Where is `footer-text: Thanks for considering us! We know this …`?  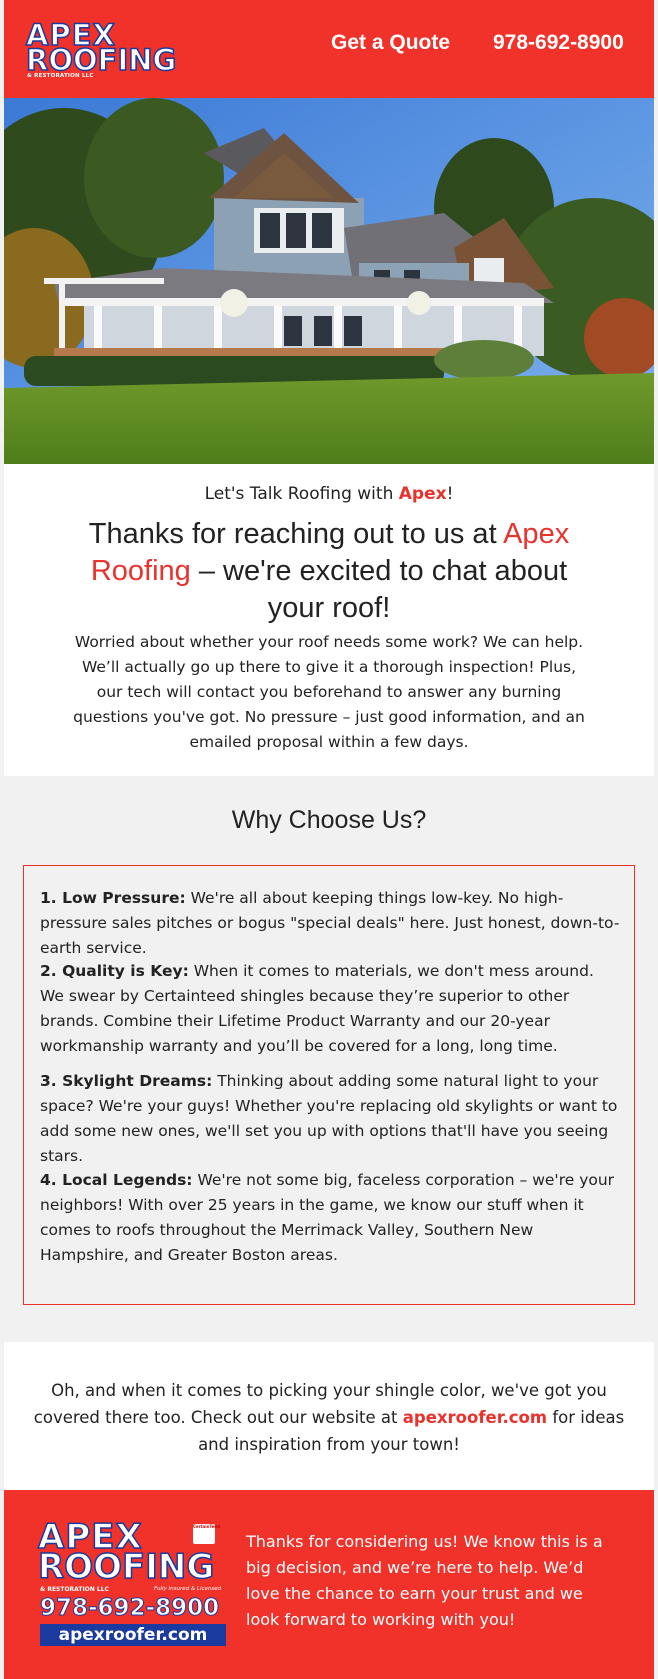 footer-text: Thanks for considering us! We know this … is located at coordinates (424, 1580).